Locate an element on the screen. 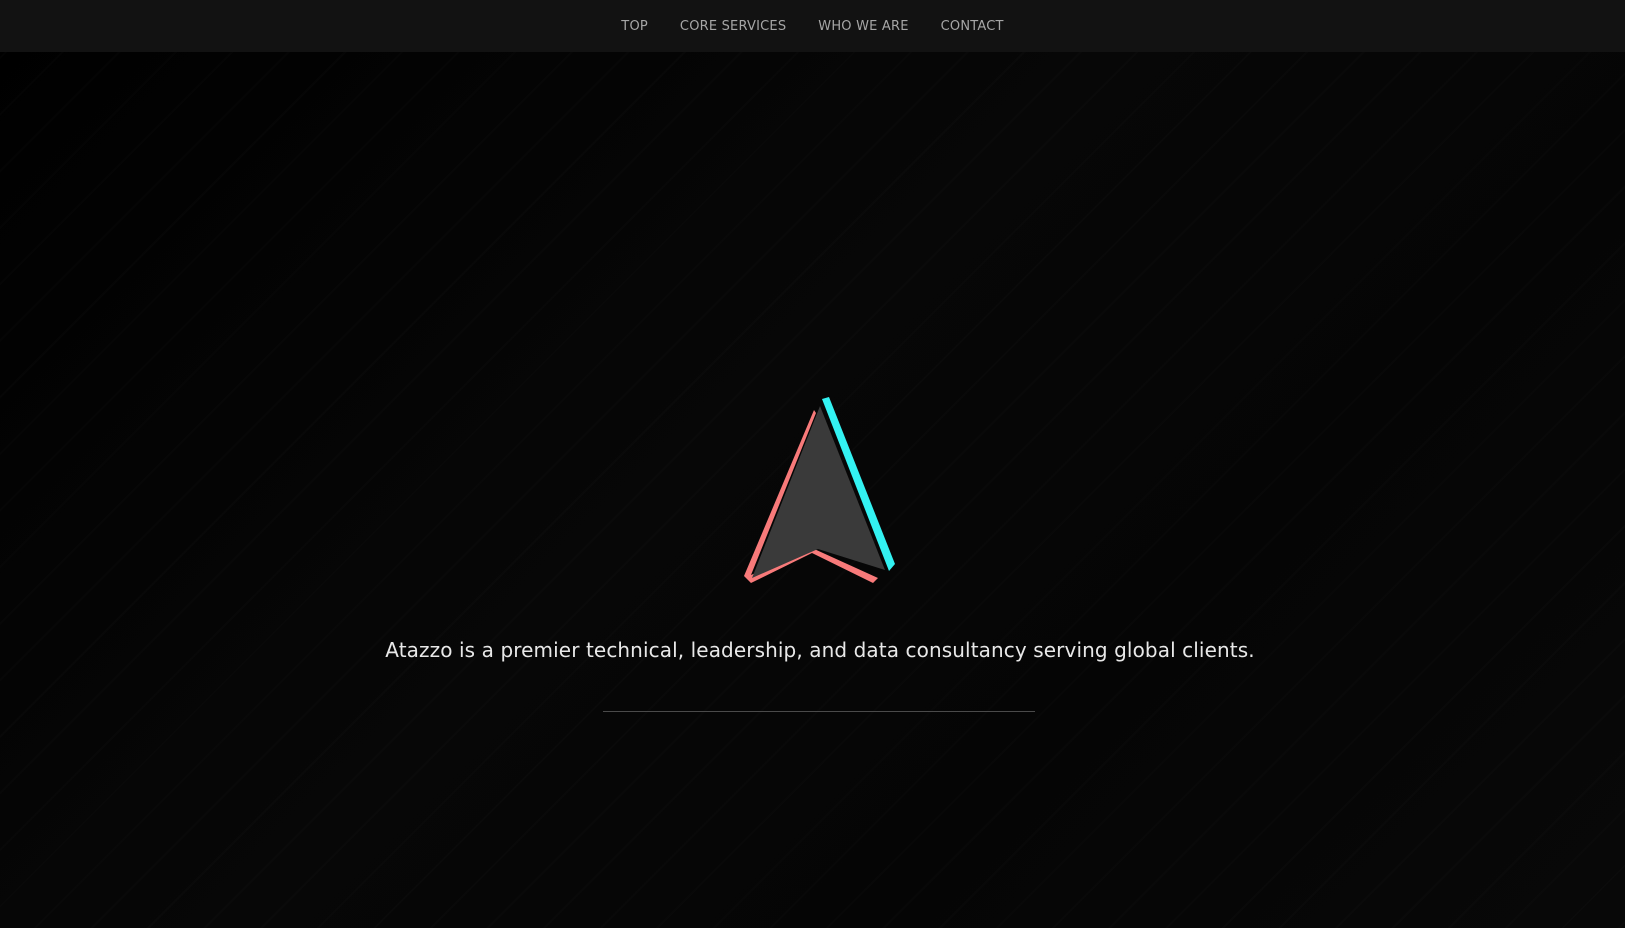 The image size is (1625, 928). hero-divider is located at coordinates (819, 711).